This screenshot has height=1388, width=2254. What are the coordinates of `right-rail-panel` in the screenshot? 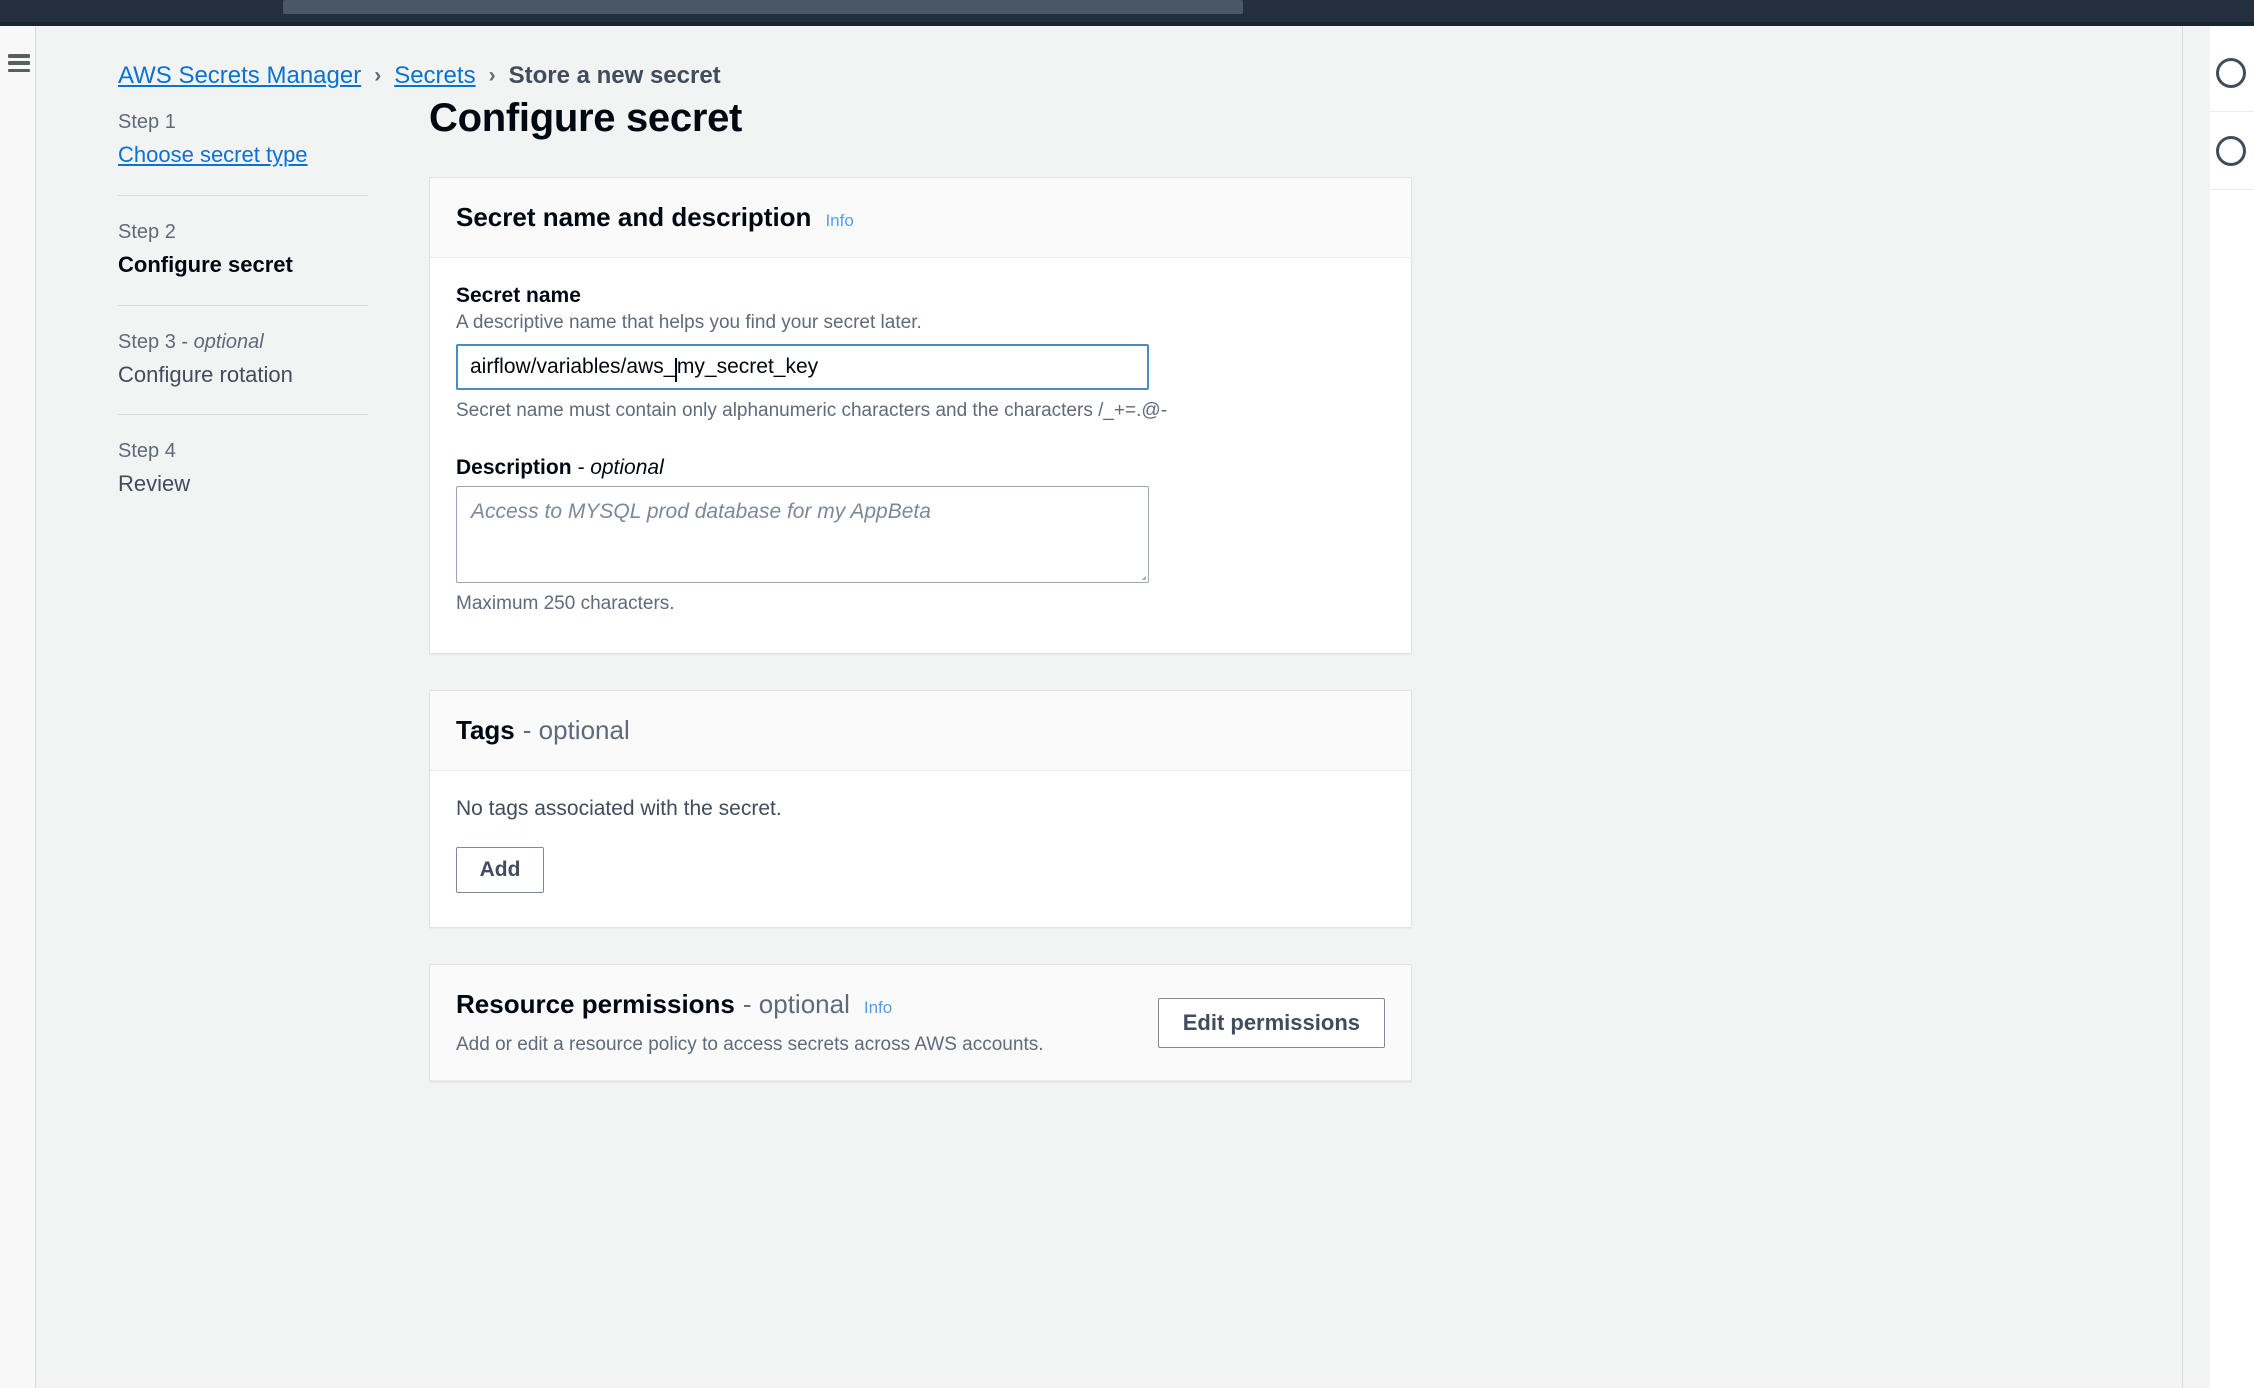 It's located at (2232, 707).